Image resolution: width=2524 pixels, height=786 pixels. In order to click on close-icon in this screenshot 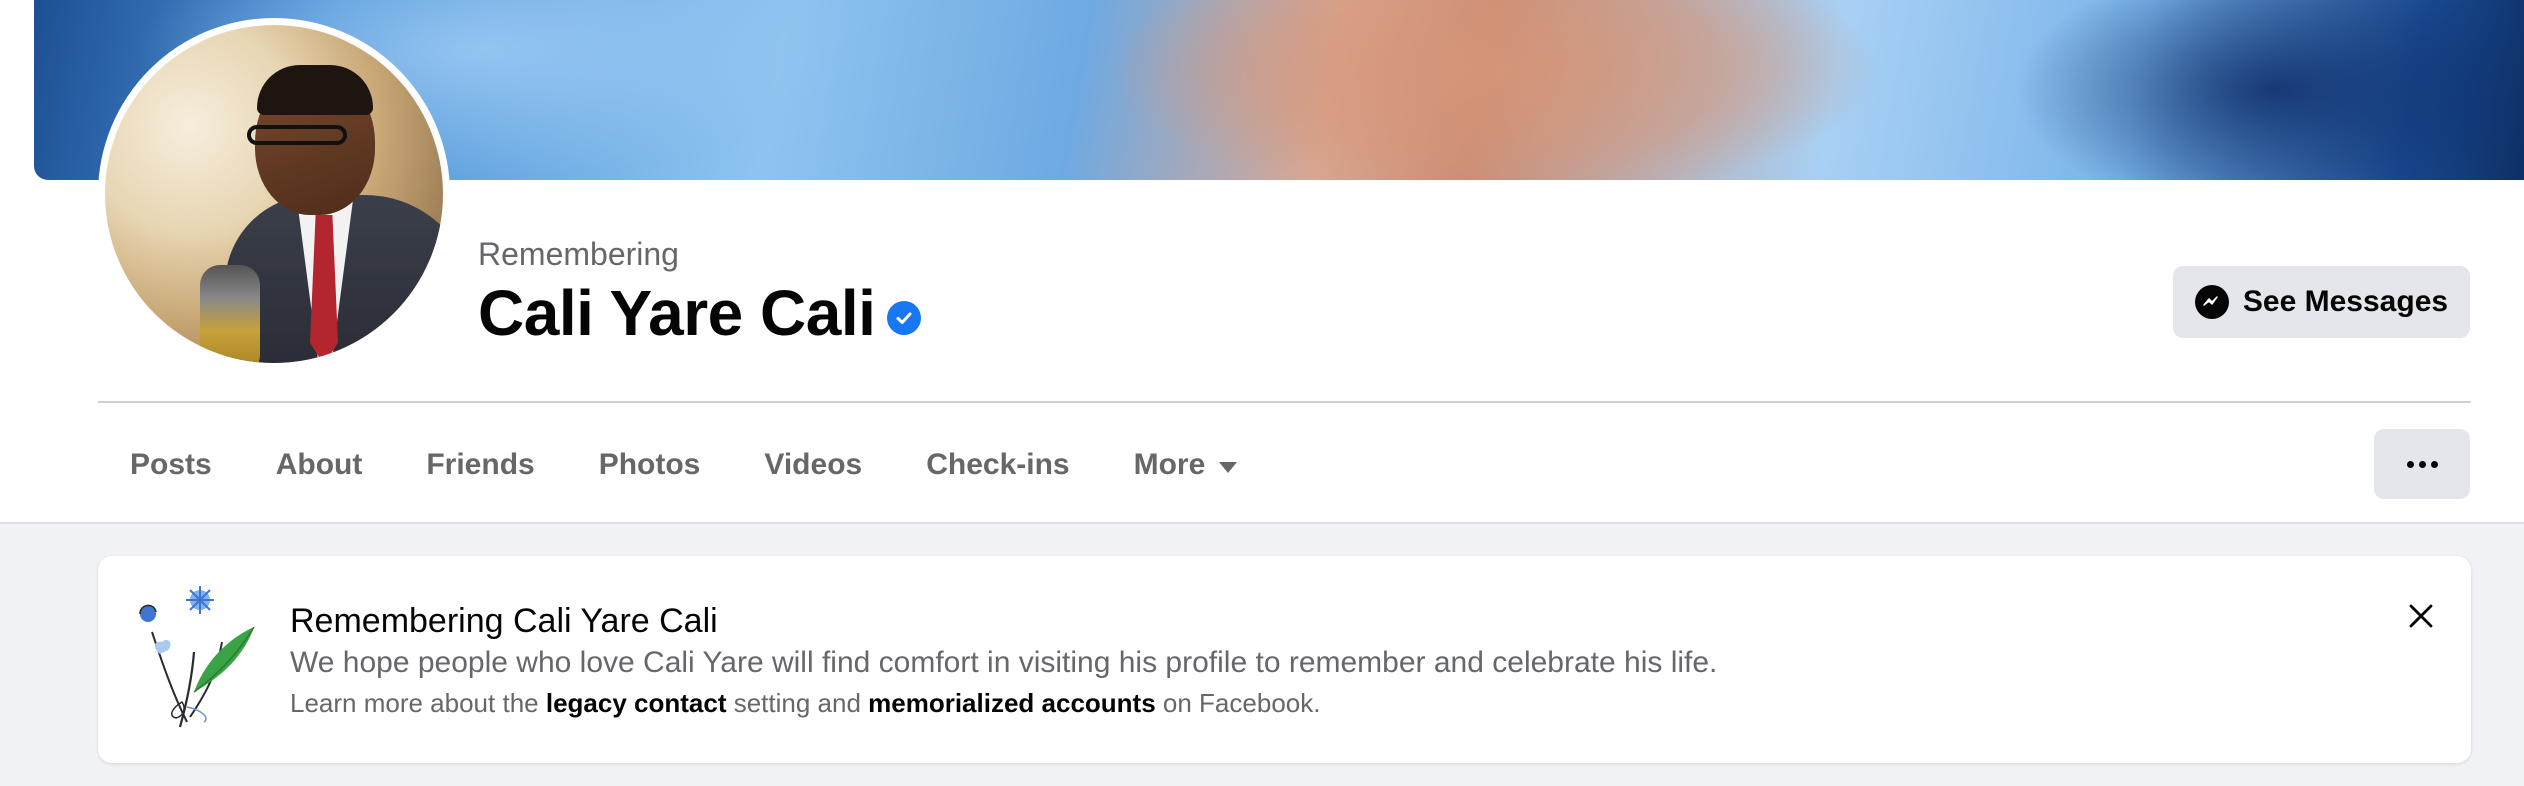, I will do `click(2421, 616)`.